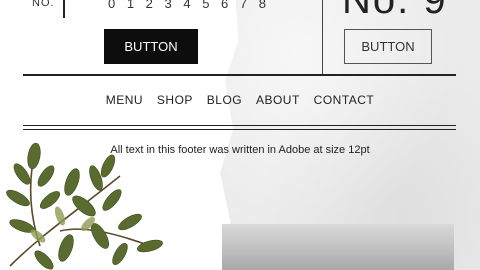 The image size is (480, 270). What do you see at coordinates (239, 75) in the screenshot?
I see `nav-top-rule` at bounding box center [239, 75].